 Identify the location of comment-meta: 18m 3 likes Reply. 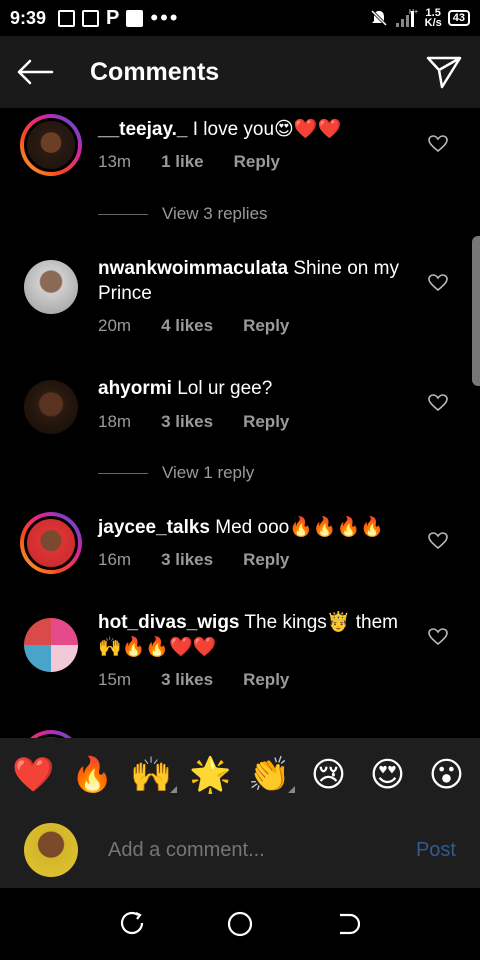
(208, 422).